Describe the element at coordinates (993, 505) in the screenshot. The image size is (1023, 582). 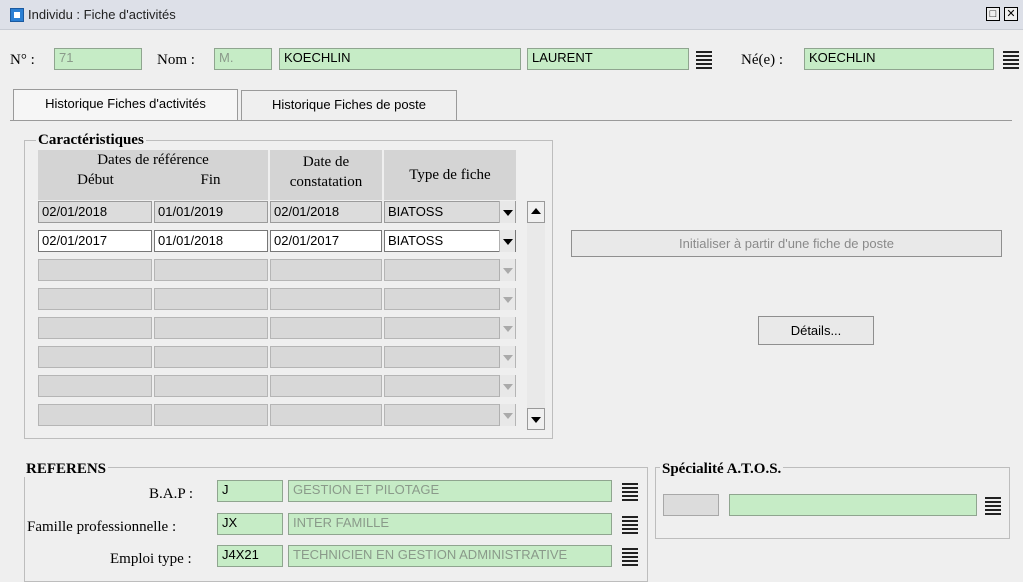
I see `specialite-list-icon` at that location.